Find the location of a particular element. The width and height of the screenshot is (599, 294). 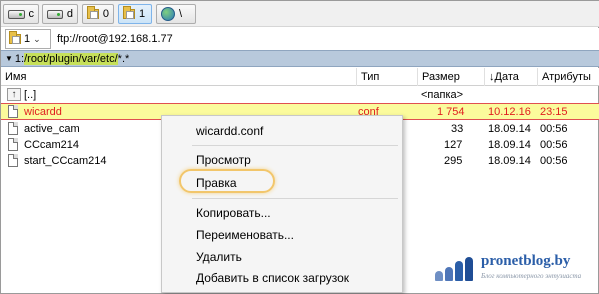

file-size: 33 is located at coordinates (457, 129).